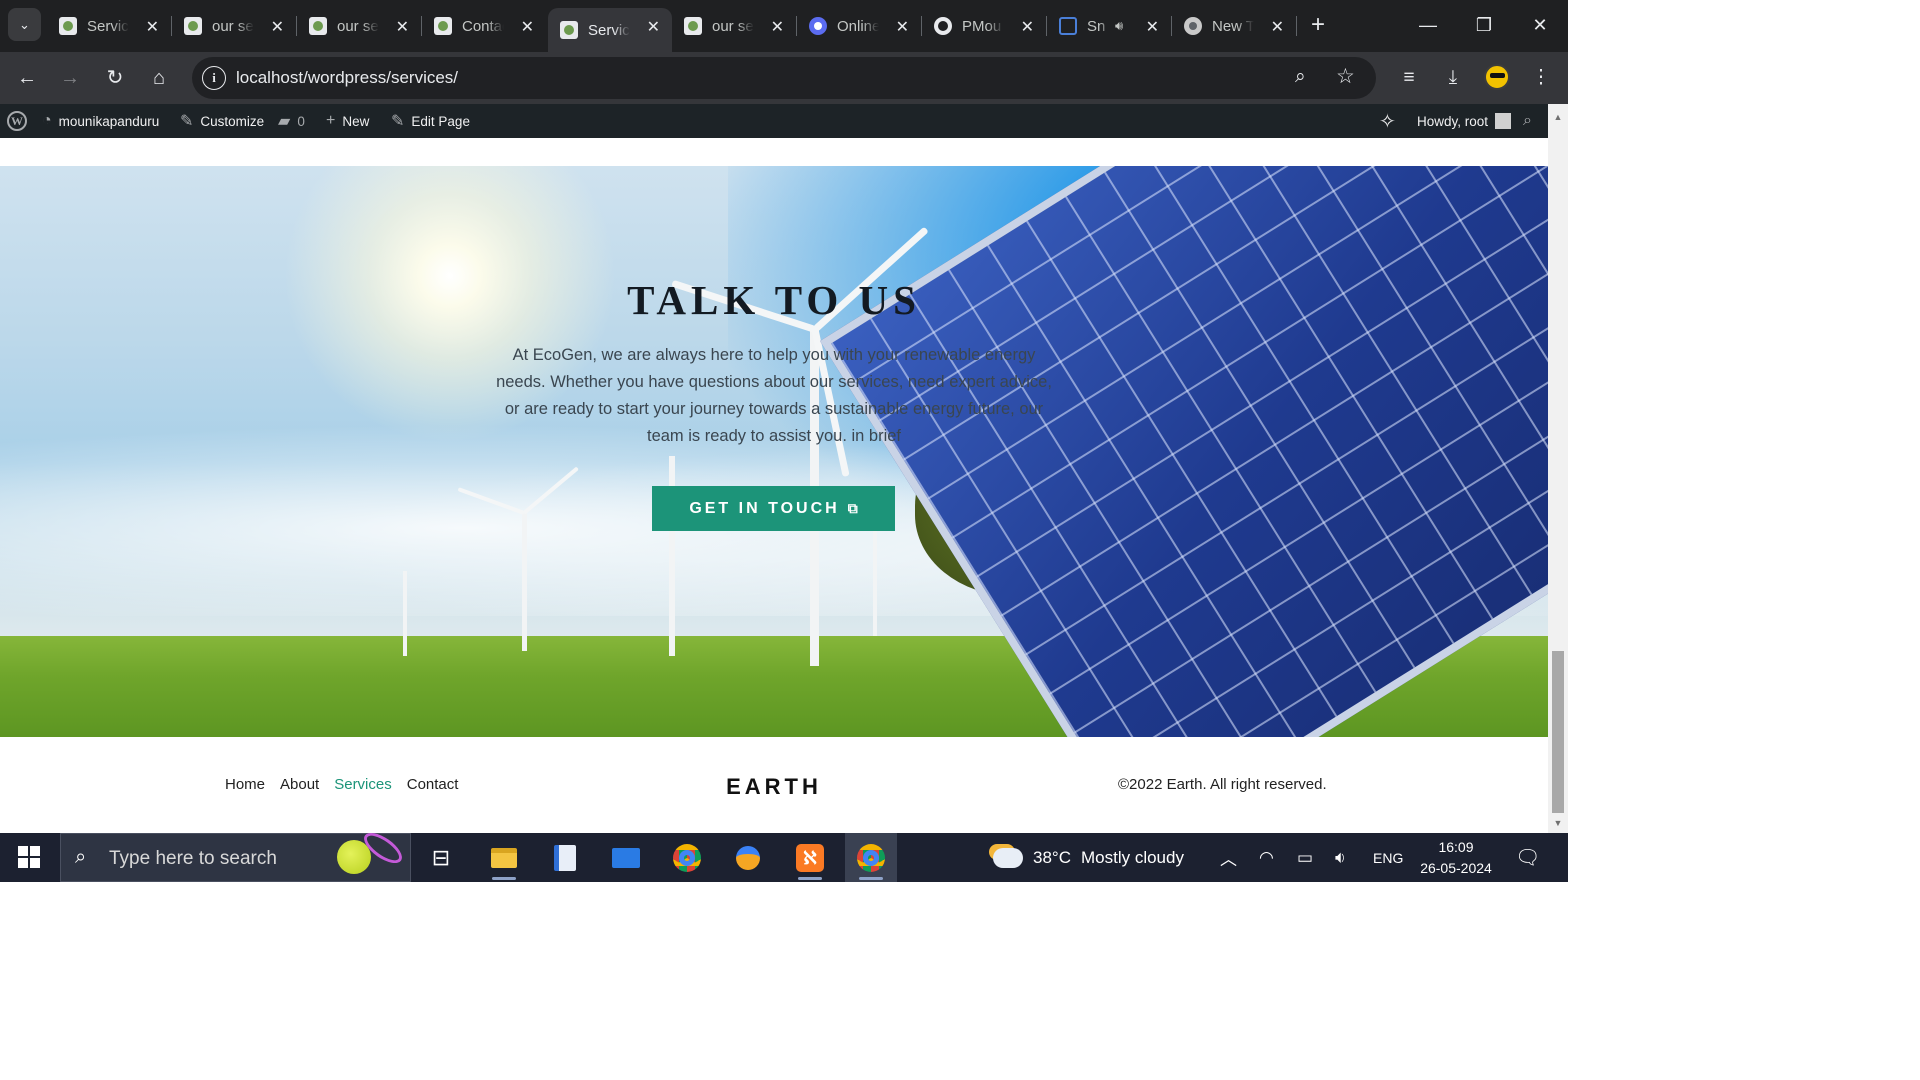  Describe the element at coordinates (1428, 25) in the screenshot. I see `minimize-icon: —` at that location.